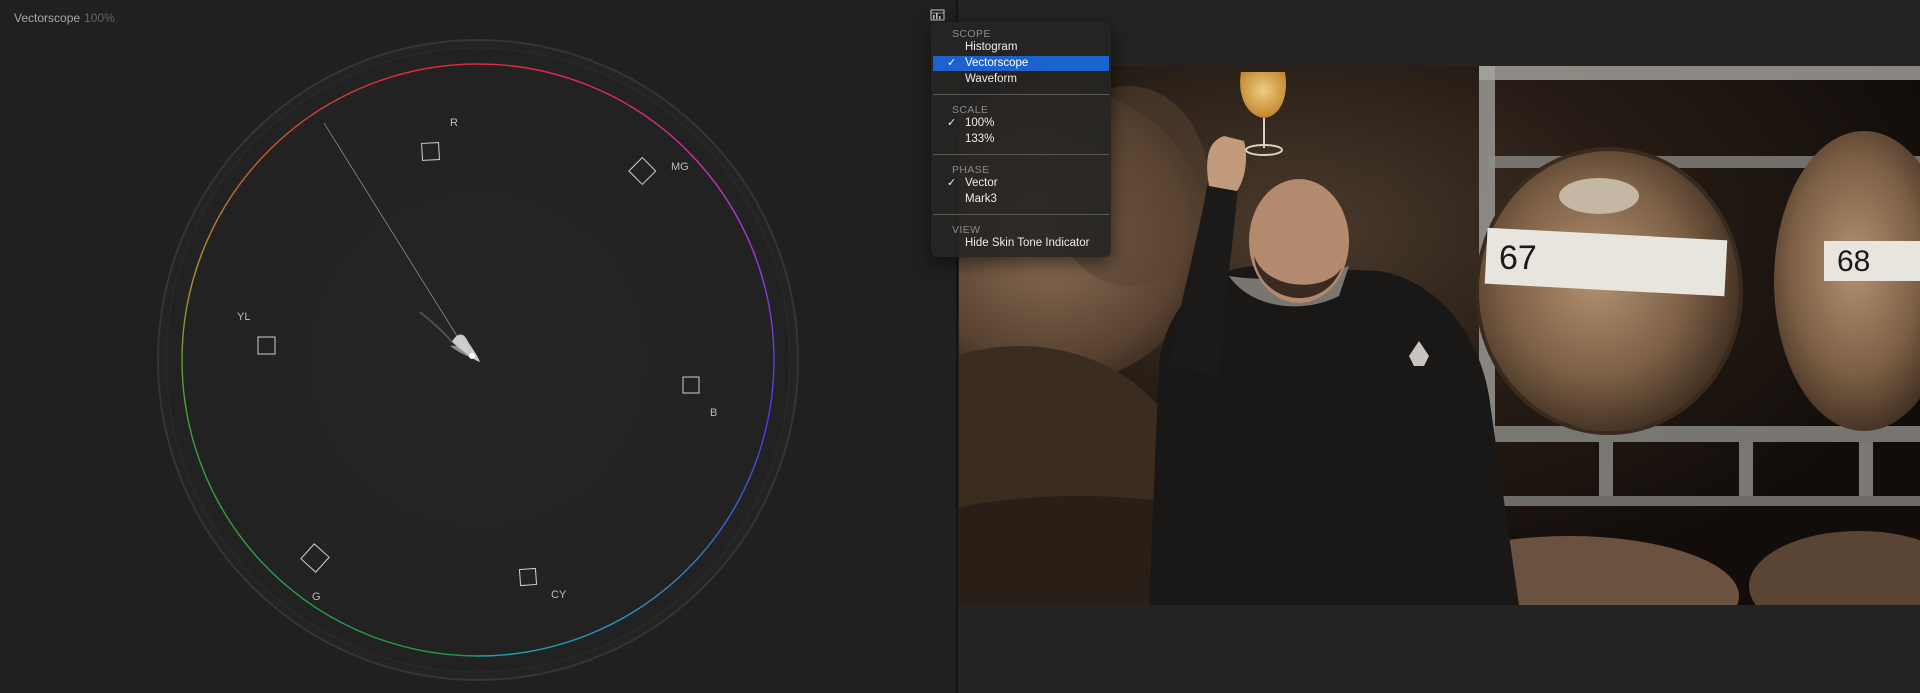 The height and width of the screenshot is (693, 1920). I want to click on menu-item-waveform: Waveform, so click(1021, 79).